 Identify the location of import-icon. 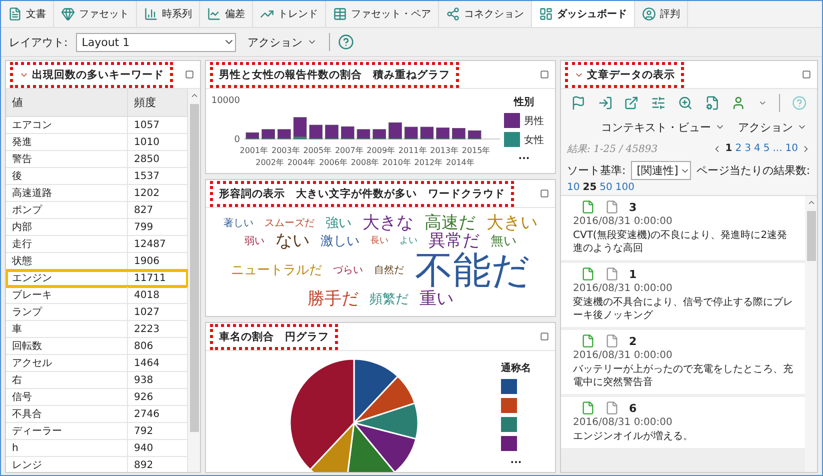
(605, 102).